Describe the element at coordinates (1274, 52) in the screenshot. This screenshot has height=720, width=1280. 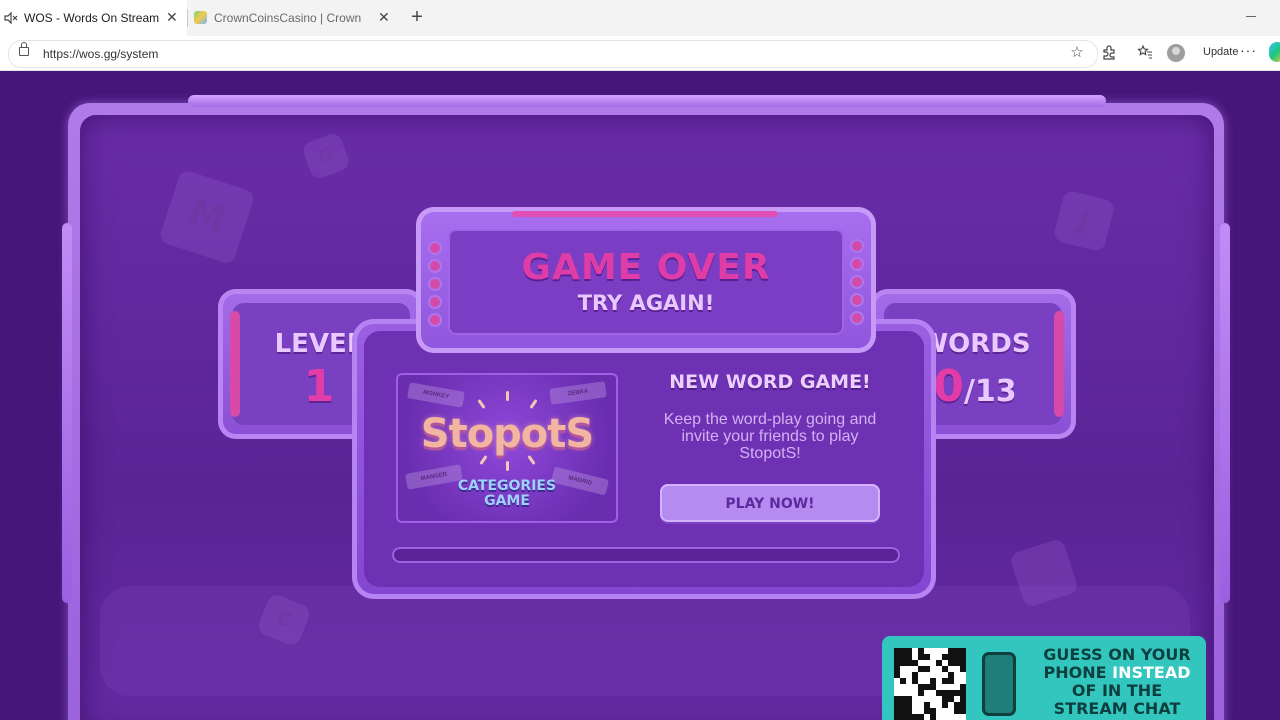
I see `edge-copilot-icon` at that location.